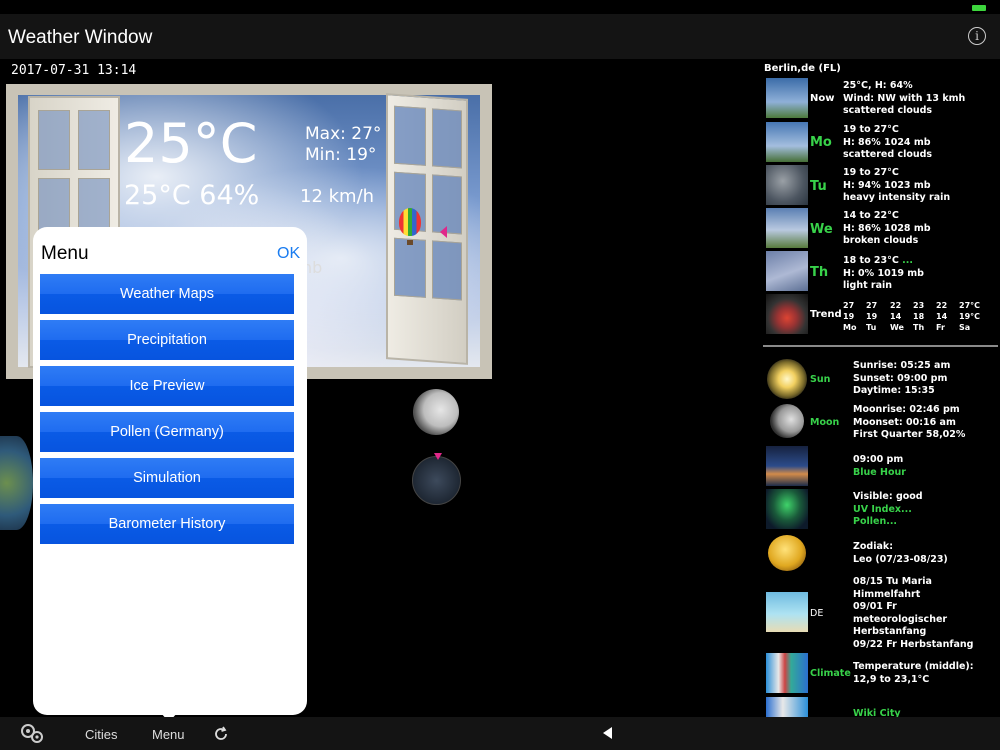 The height and width of the screenshot is (750, 1000). What do you see at coordinates (787, 509) in the screenshot?
I see `aurora-thumbnail` at bounding box center [787, 509].